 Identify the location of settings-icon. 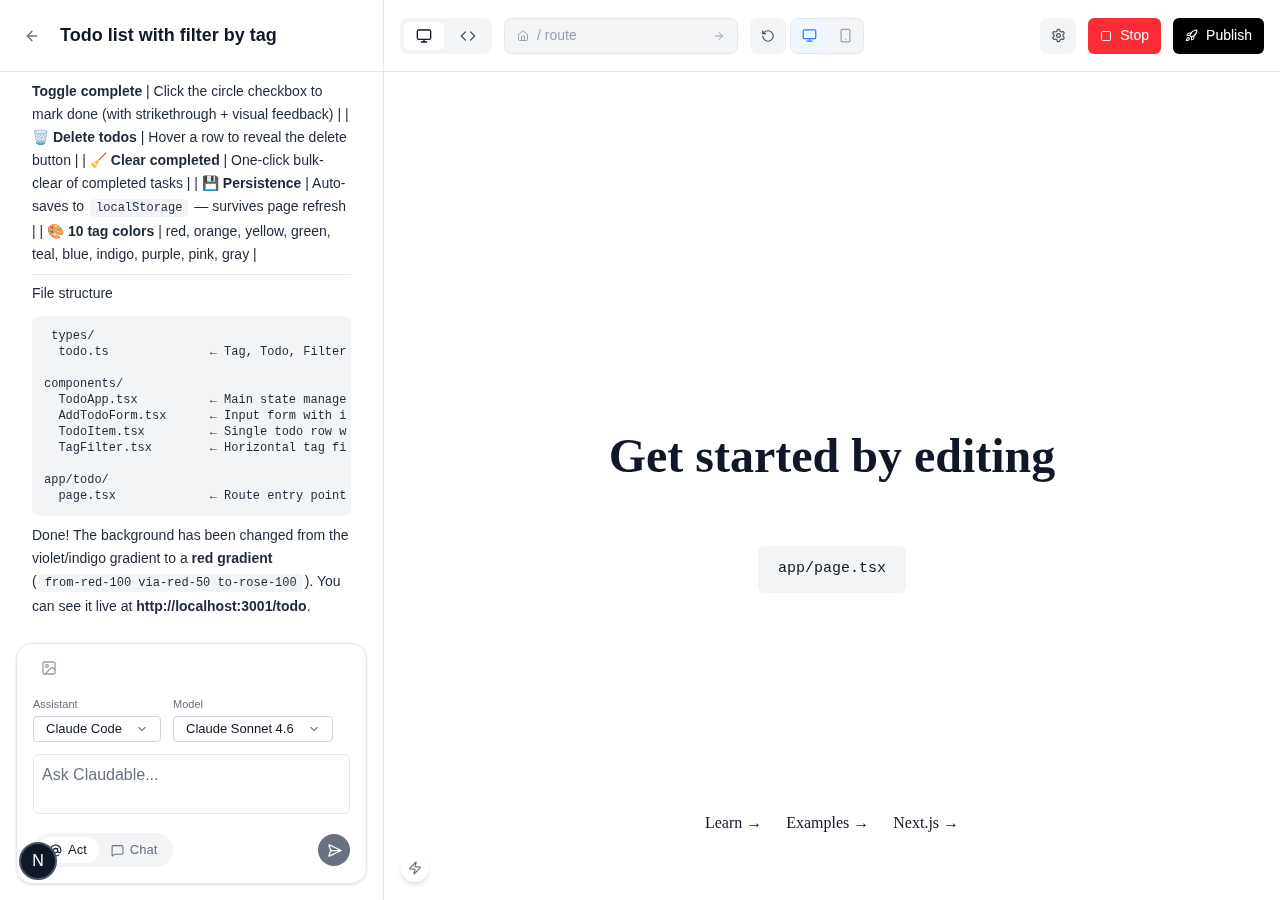
(1058, 35).